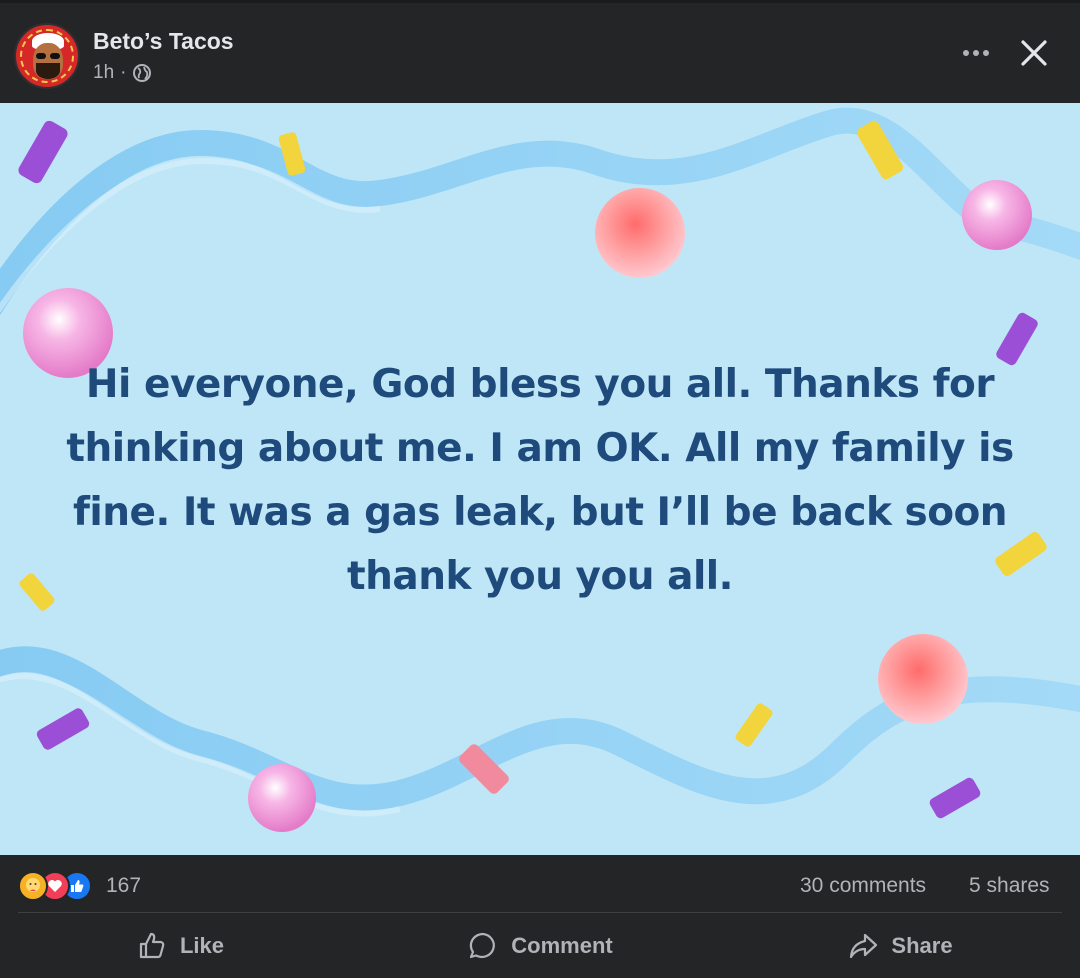 This screenshot has width=1080, height=978. Describe the element at coordinates (922, 945) in the screenshot. I see `share-label: Share` at that location.